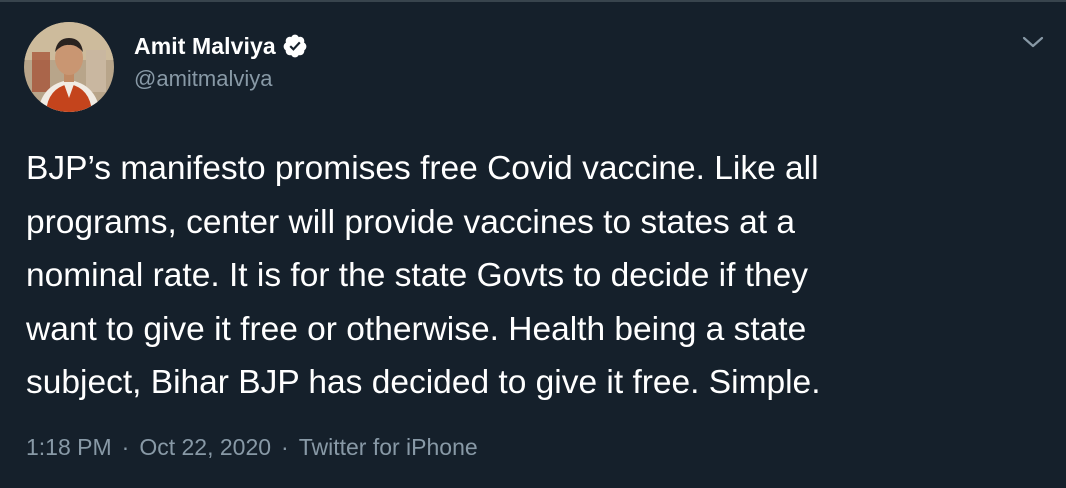 This screenshot has height=488, width=1066. I want to click on author-name-row: Amit Malviya, so click(221, 46).